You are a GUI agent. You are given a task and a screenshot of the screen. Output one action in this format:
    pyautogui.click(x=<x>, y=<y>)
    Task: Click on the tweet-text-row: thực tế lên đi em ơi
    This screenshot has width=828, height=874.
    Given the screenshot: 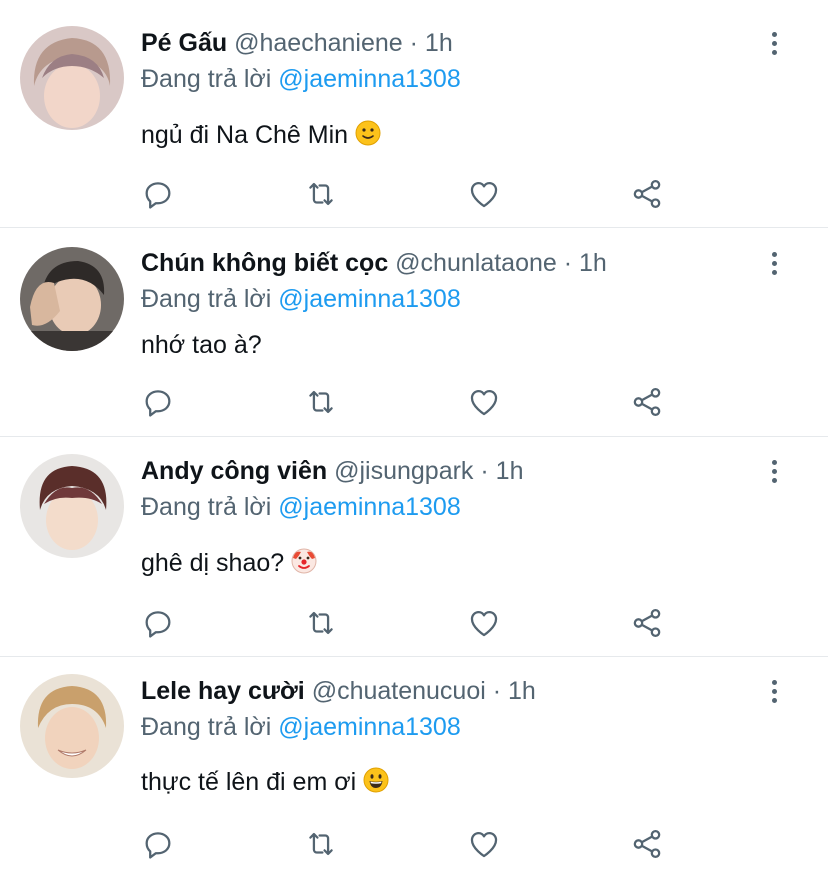 What is the action you would take?
    pyautogui.click(x=265, y=783)
    